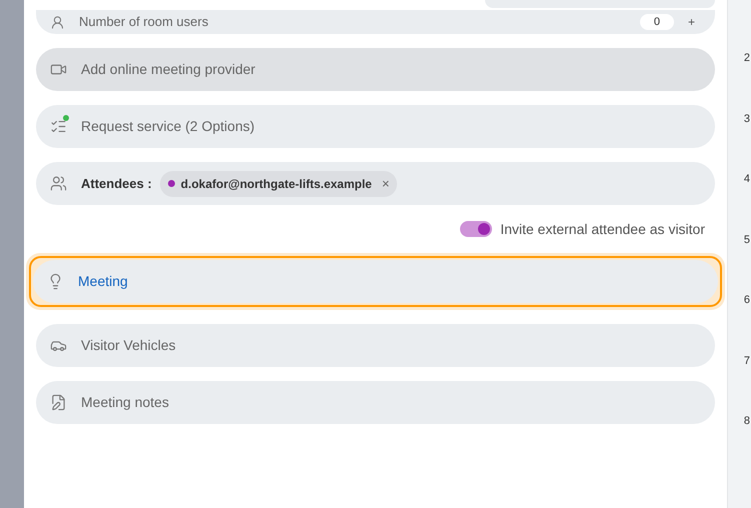 The height and width of the screenshot is (508, 751). I want to click on row-label: Visitor Vehicles, so click(128, 345).